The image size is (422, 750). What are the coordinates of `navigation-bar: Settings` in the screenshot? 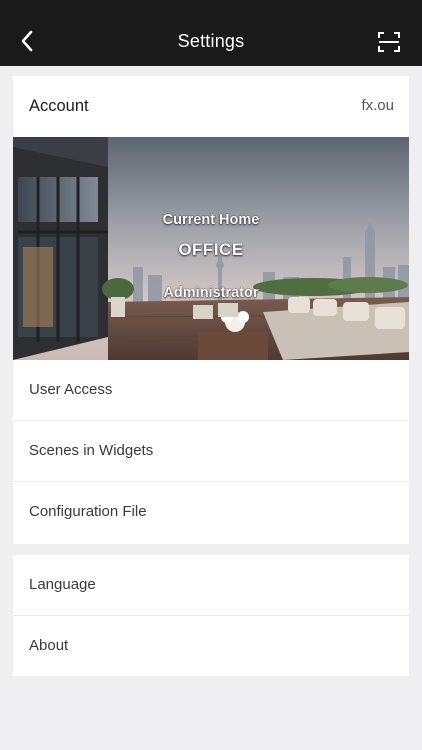 It's located at (211, 33).